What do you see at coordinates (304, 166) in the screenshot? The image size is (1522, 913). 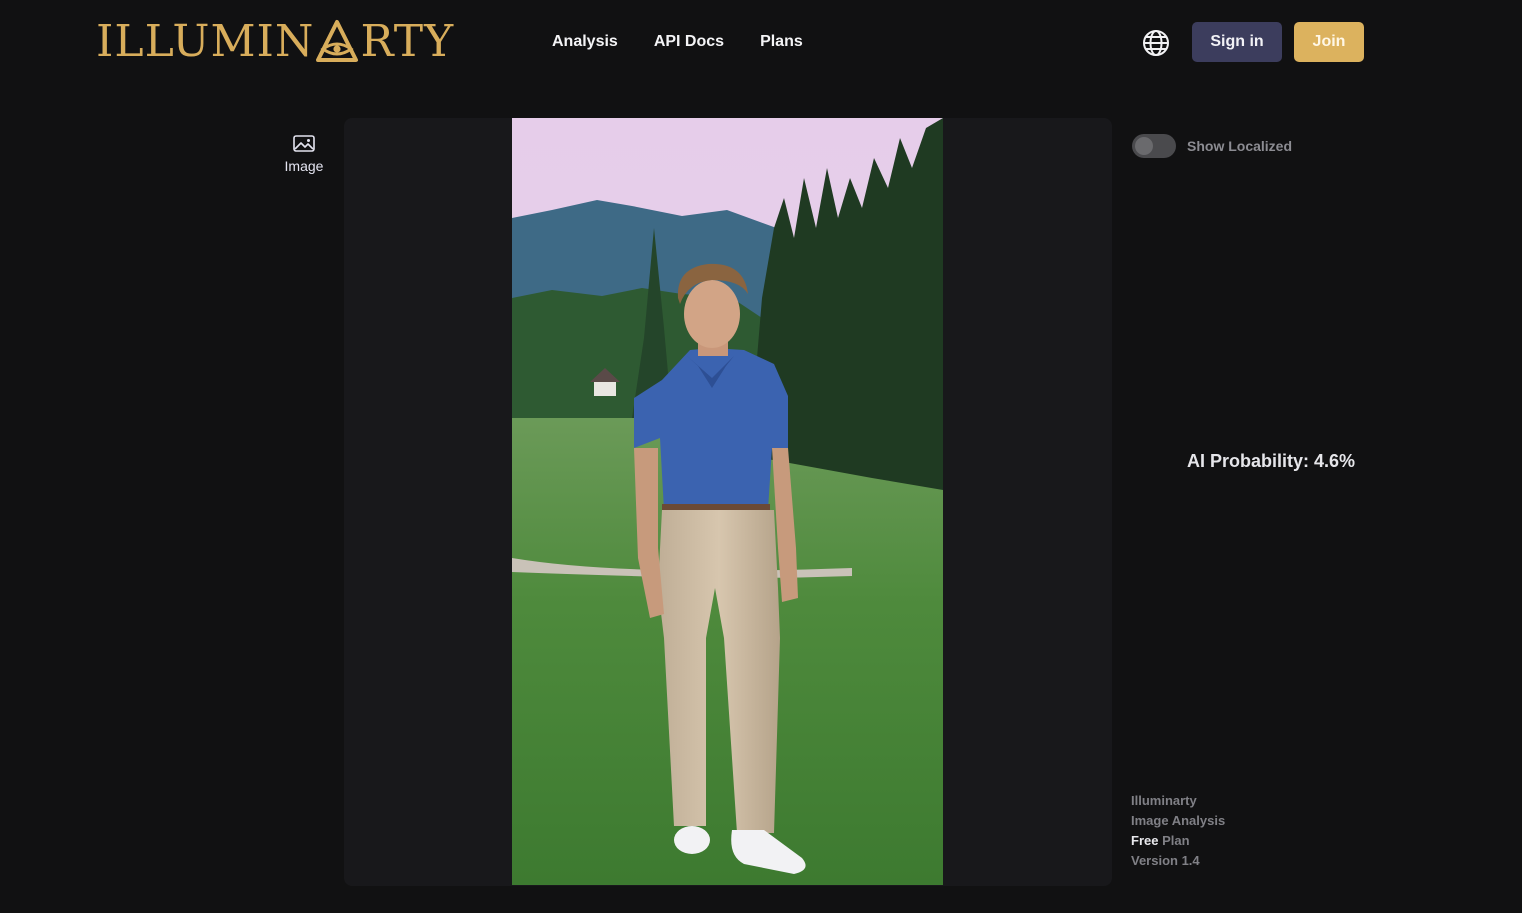 I see `tab-image-label: Image` at bounding box center [304, 166].